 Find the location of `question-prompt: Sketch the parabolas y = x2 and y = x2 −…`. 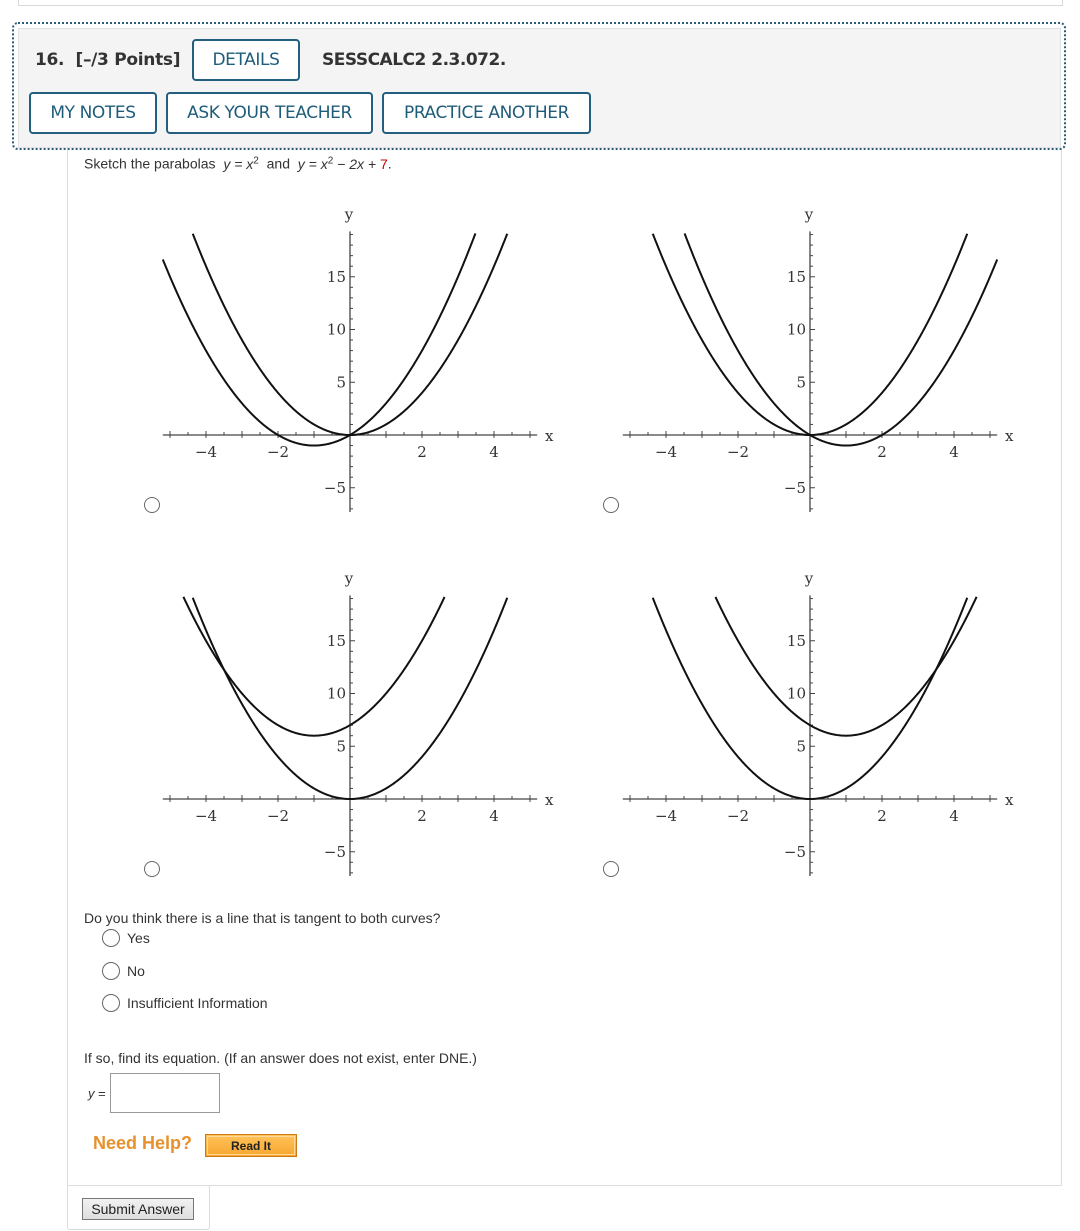

question-prompt: Sketch the parabolas y = x2 and y = x2 −… is located at coordinates (238, 163).